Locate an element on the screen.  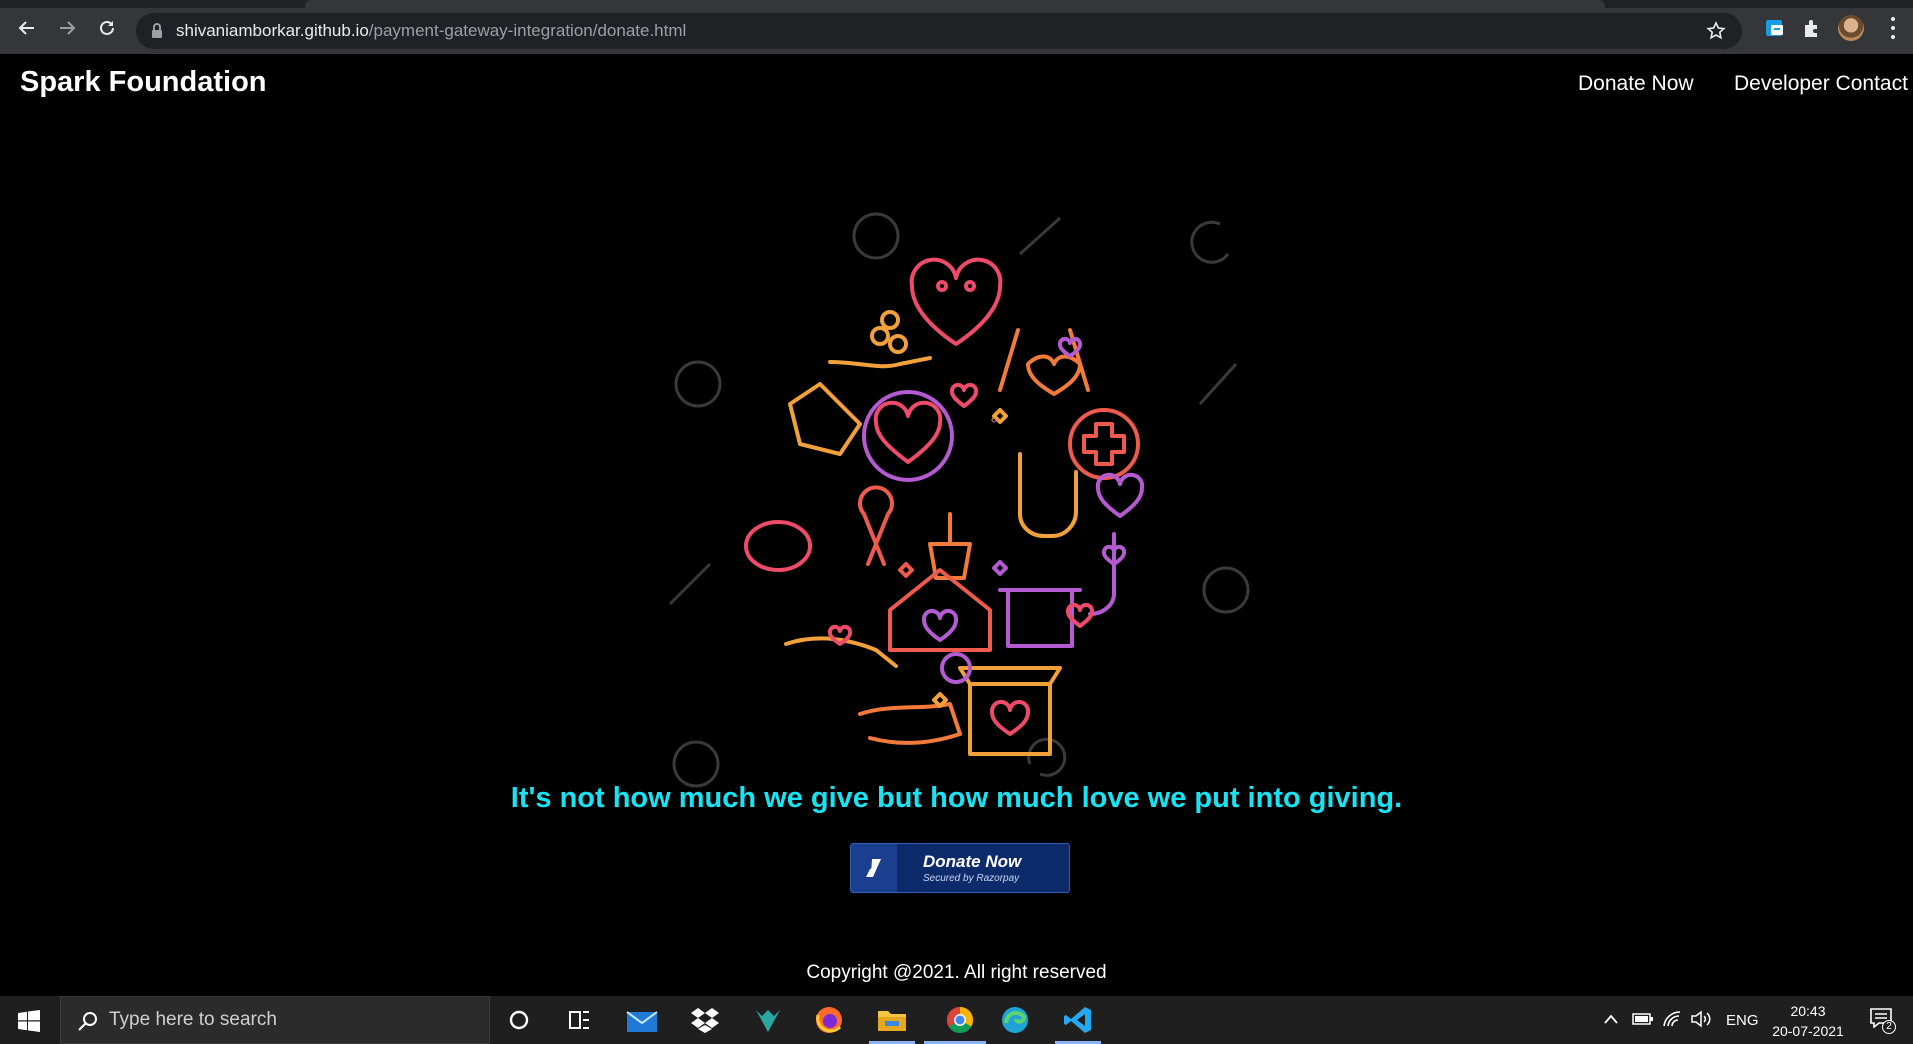
extensions-puzzle-icon is located at coordinates (1812, 28).